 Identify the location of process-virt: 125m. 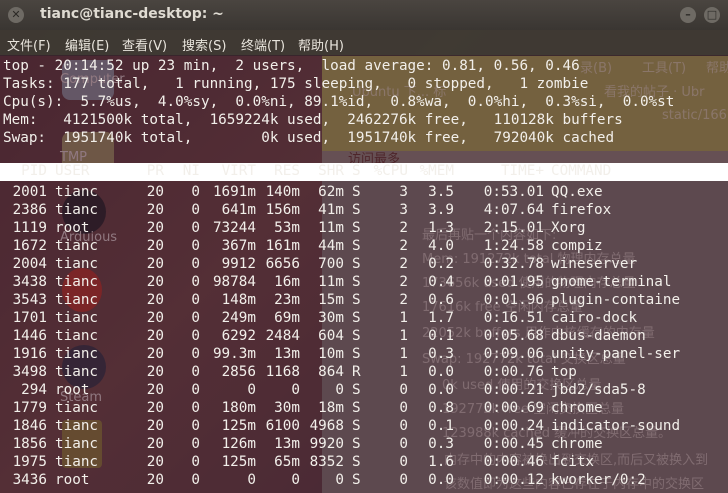
(238, 426).